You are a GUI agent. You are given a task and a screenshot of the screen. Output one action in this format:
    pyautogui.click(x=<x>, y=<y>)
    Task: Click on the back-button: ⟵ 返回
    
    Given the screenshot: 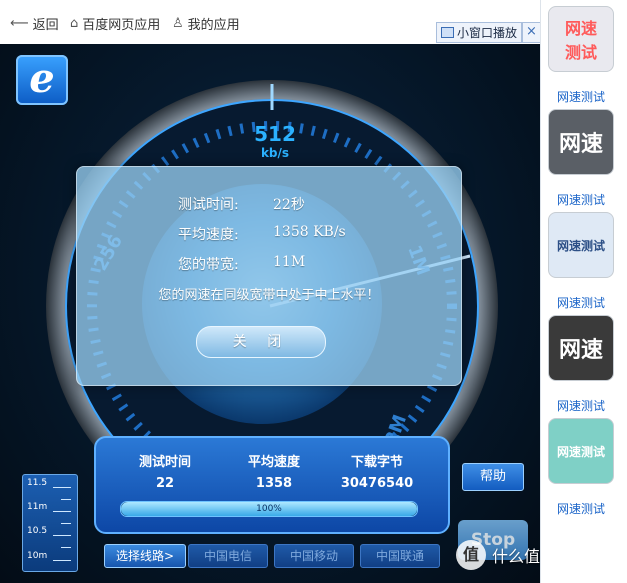 What is the action you would take?
    pyautogui.click(x=34, y=23)
    